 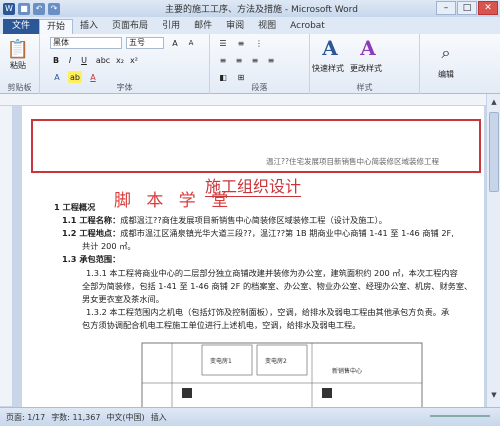 What do you see at coordinates (267, 26) in the screenshot?
I see `tab-view: 视图` at bounding box center [267, 26].